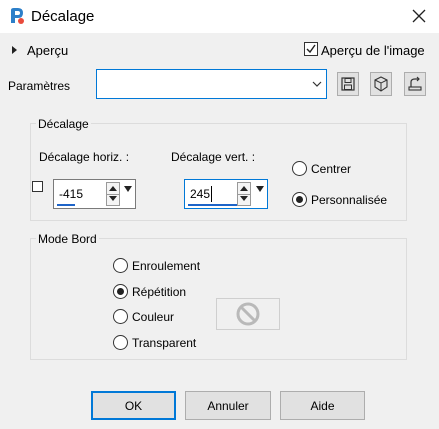  Describe the element at coordinates (322, 405) in the screenshot. I see `help-button: Aide` at that location.